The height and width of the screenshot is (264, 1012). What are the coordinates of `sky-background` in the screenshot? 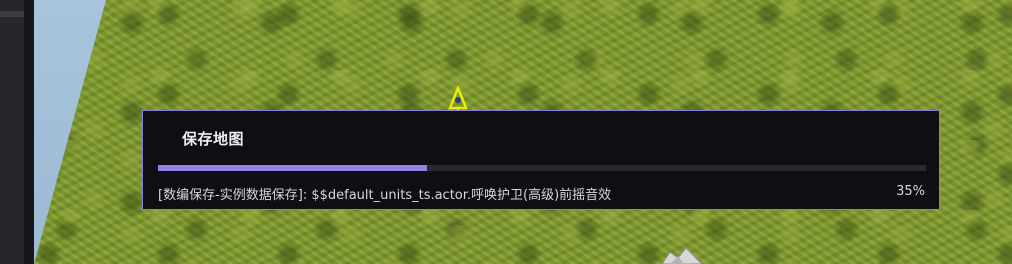 It's located at (70, 132).